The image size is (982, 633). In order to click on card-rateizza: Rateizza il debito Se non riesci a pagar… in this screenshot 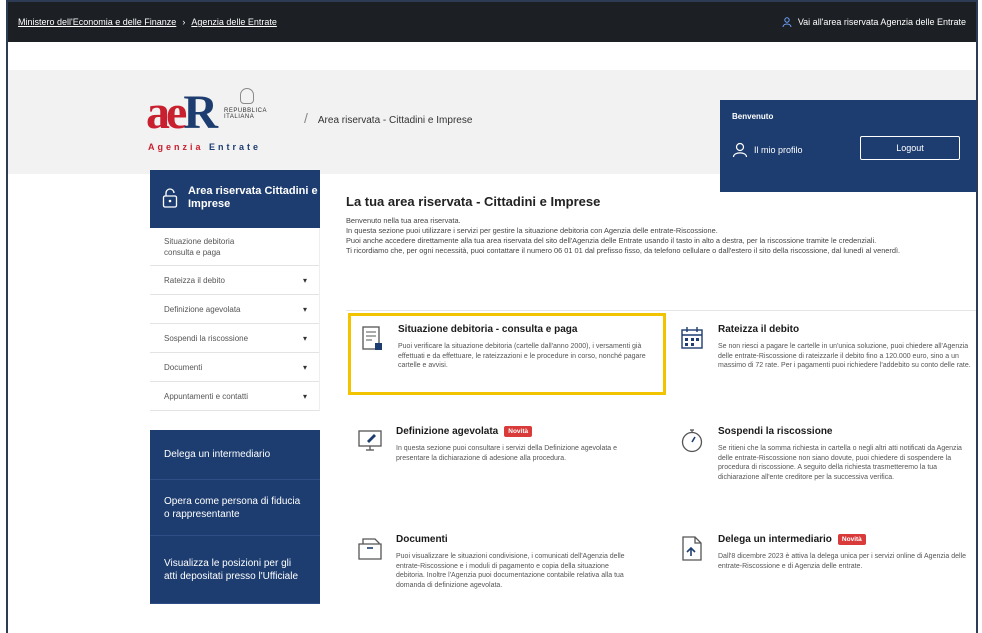, I will do `click(828, 363)`.